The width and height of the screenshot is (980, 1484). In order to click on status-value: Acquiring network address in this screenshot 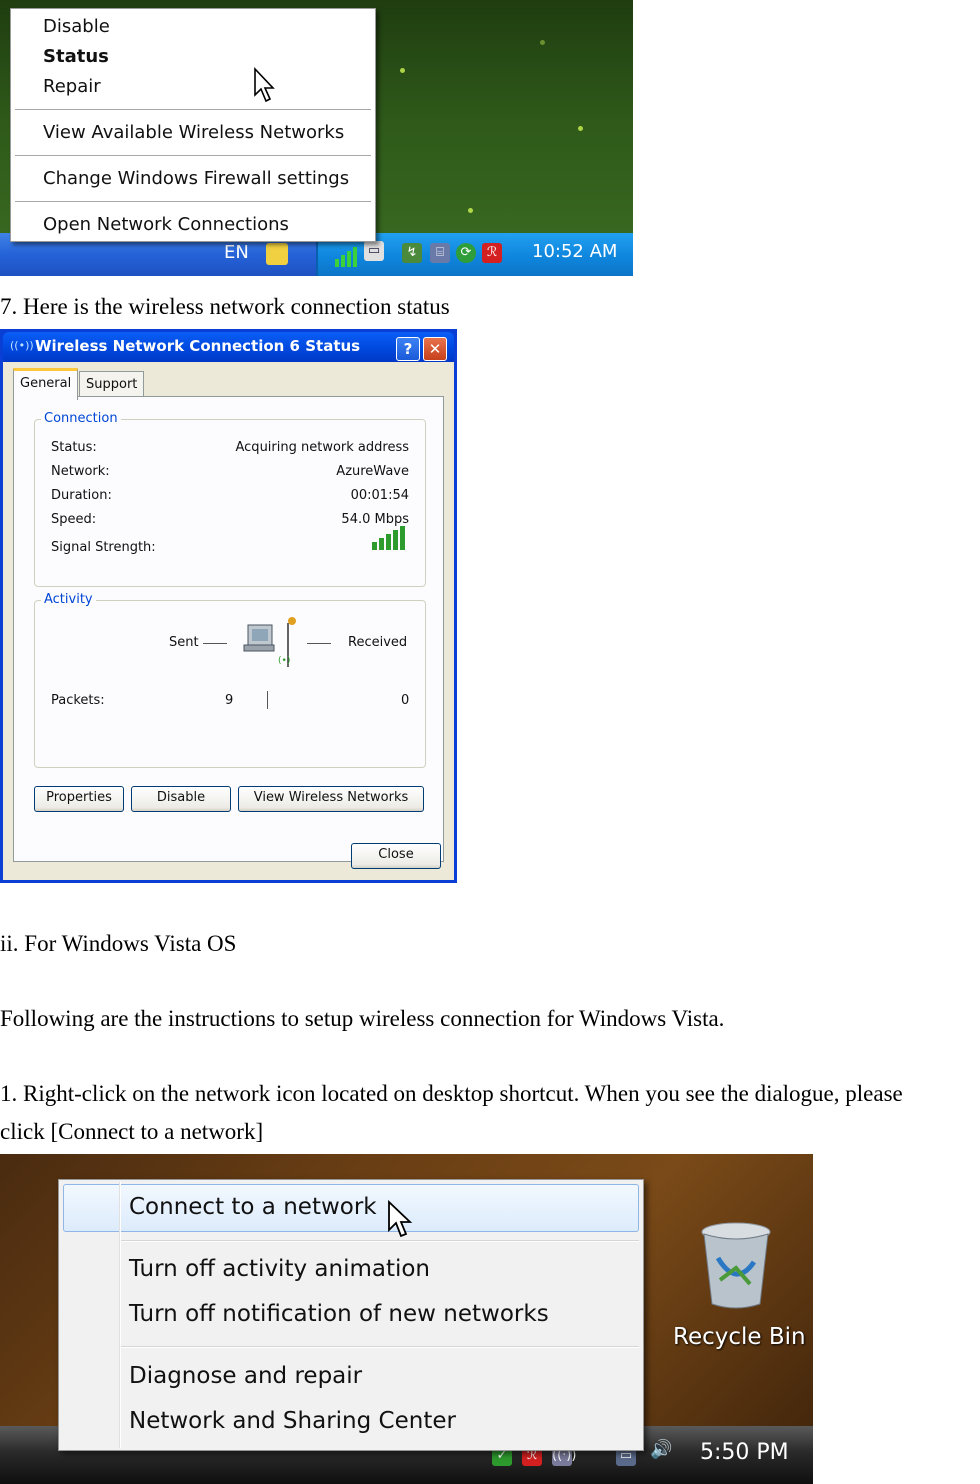, I will do `click(322, 447)`.